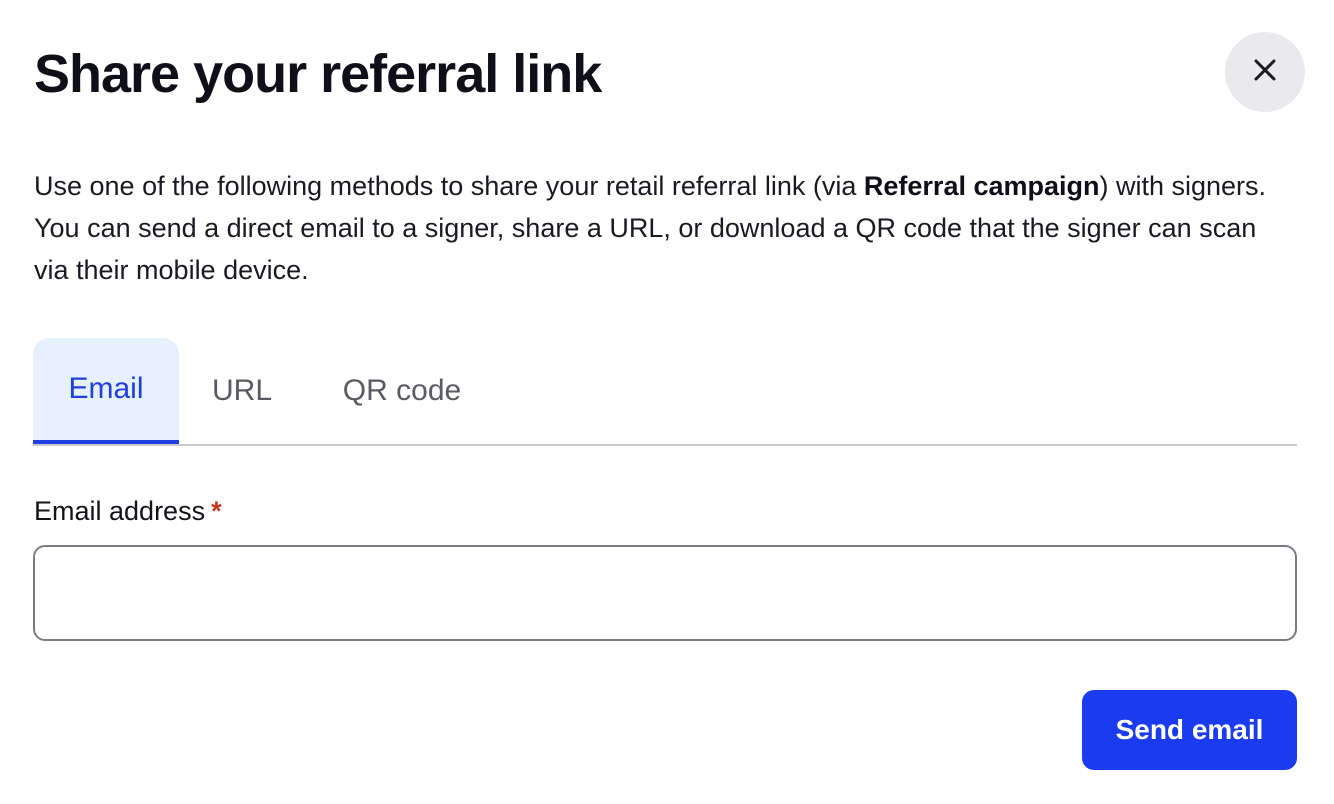 Image resolution: width=1334 pixels, height=804 pixels. Describe the element at coordinates (1189, 730) in the screenshot. I see `send-email-button: Send email` at that location.